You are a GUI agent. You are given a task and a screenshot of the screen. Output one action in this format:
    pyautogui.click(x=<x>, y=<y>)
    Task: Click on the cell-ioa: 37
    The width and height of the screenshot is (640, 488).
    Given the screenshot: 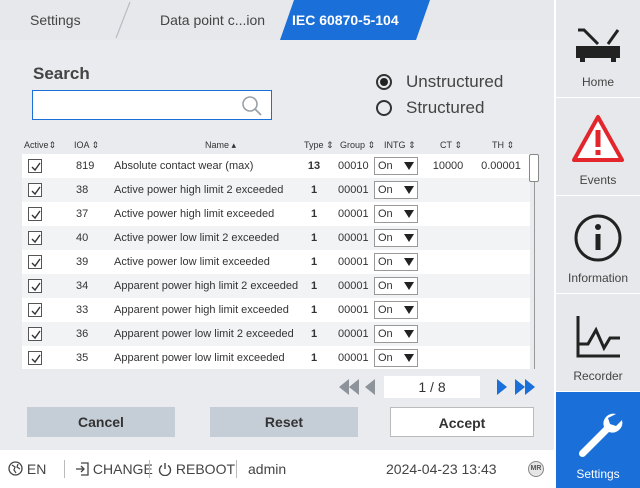 What is the action you would take?
    pyautogui.click(x=82, y=214)
    